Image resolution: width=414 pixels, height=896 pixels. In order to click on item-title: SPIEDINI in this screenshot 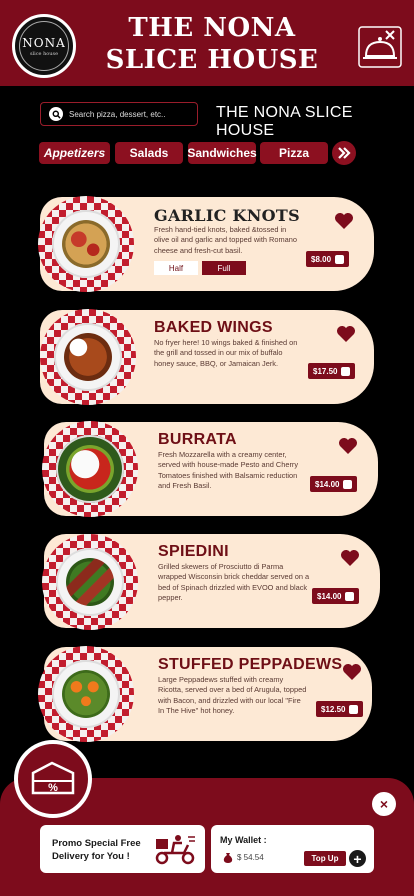, I will do `click(193, 551)`.